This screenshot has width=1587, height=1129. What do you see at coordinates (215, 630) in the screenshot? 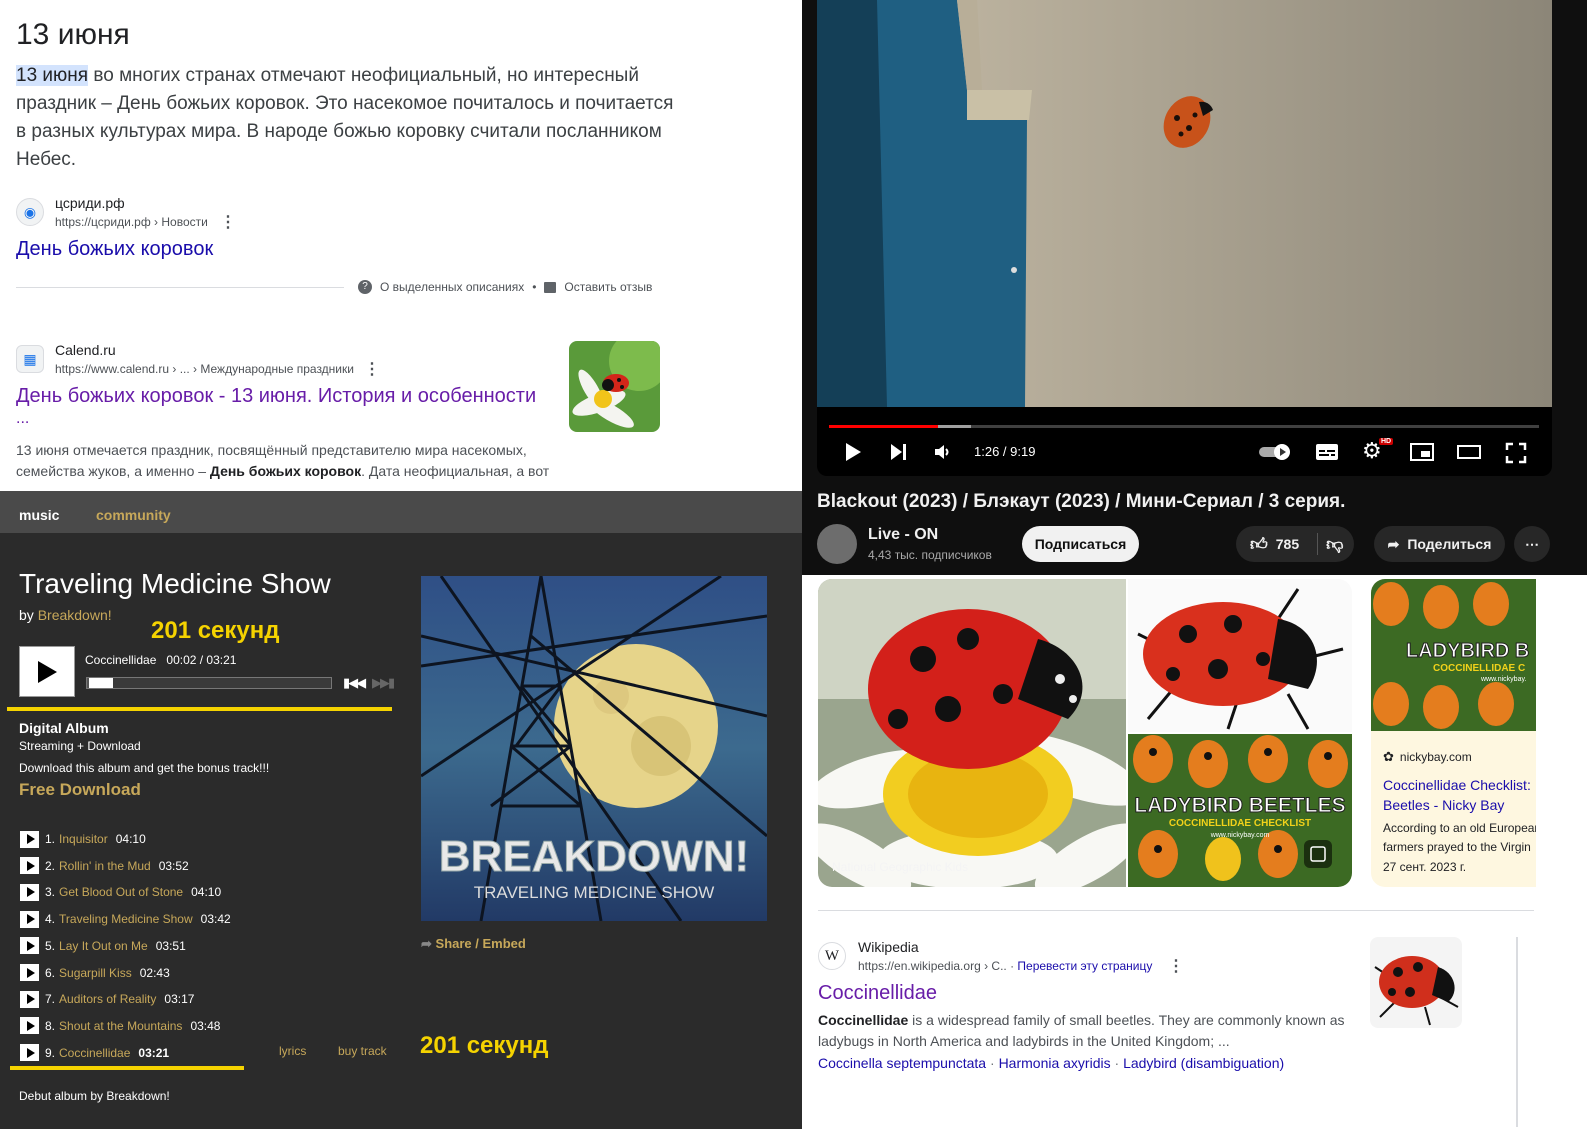
I see `annotation-duration: 201 секунд` at bounding box center [215, 630].